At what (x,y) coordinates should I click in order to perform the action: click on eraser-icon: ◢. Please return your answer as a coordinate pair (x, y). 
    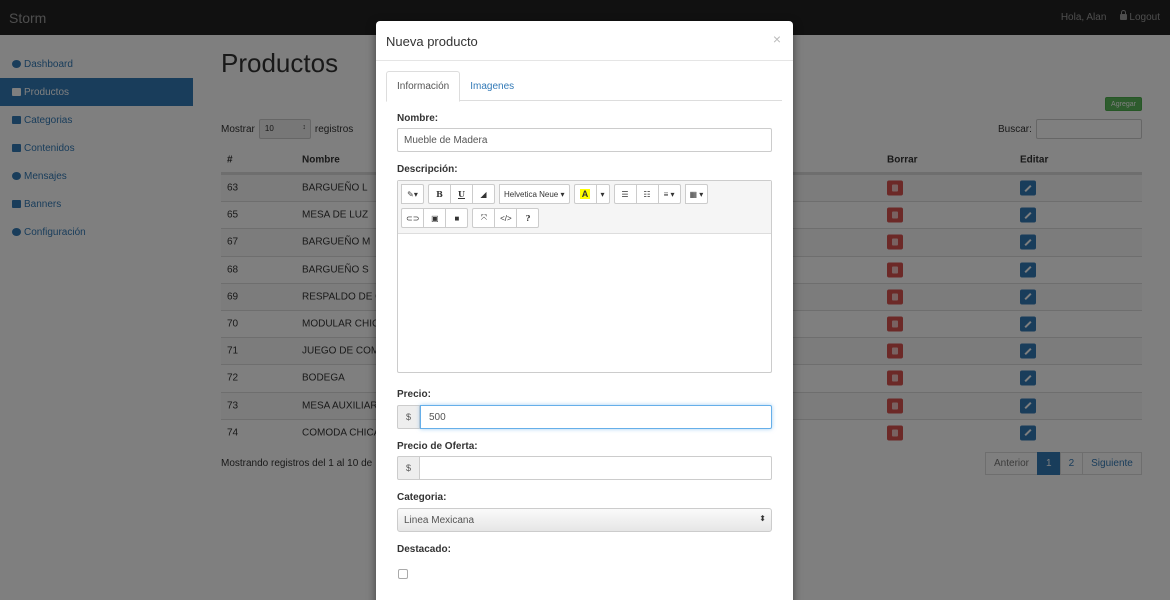
    Looking at the image, I should click on (483, 194).